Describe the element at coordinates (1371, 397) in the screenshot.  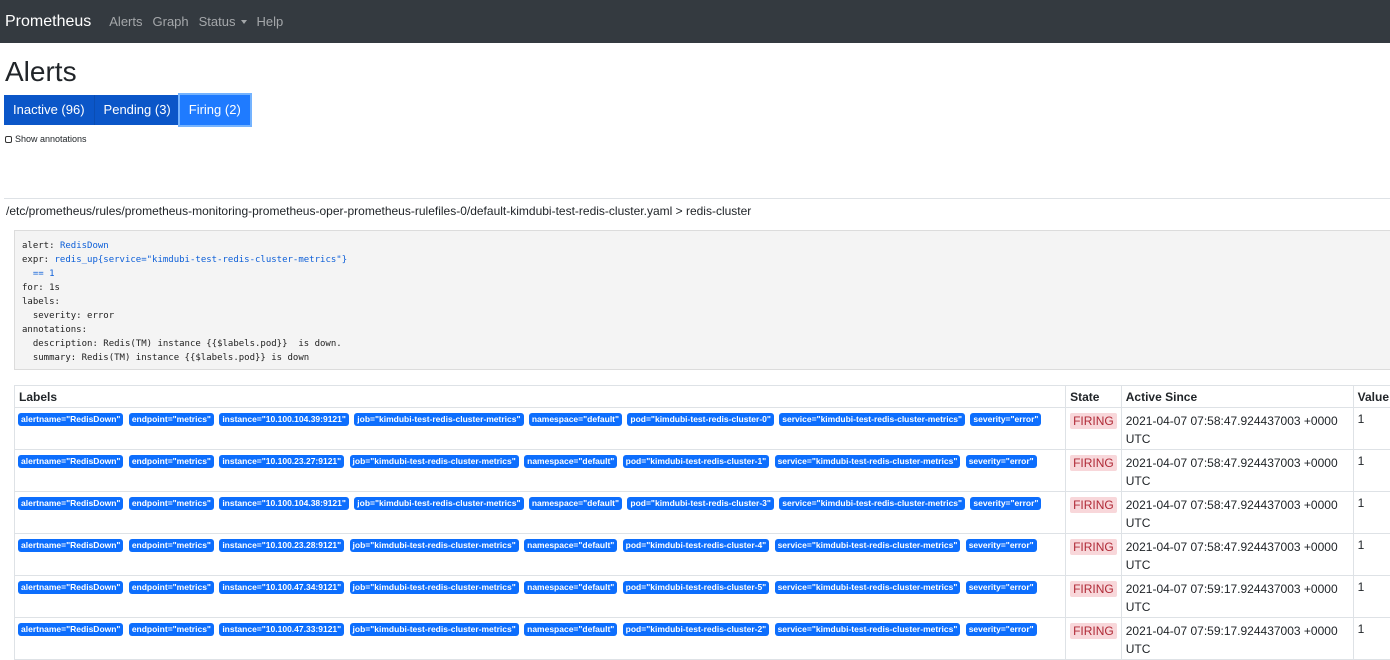
I see `header-value: Value` at that location.